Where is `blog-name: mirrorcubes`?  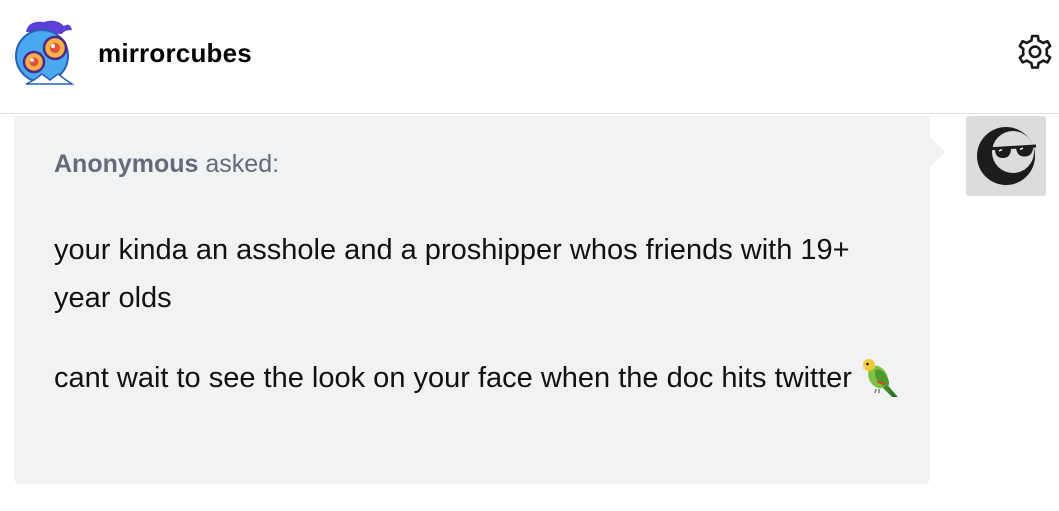 blog-name: mirrorcubes is located at coordinates (175, 53).